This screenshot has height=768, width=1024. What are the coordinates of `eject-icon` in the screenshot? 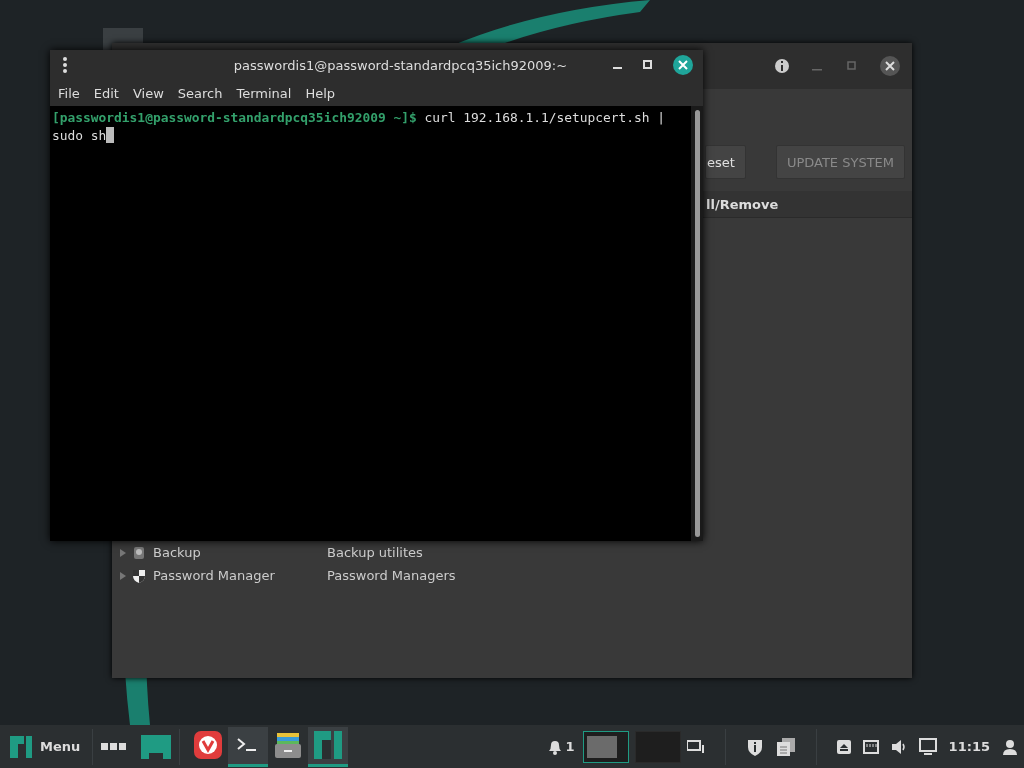 It's located at (843, 746).